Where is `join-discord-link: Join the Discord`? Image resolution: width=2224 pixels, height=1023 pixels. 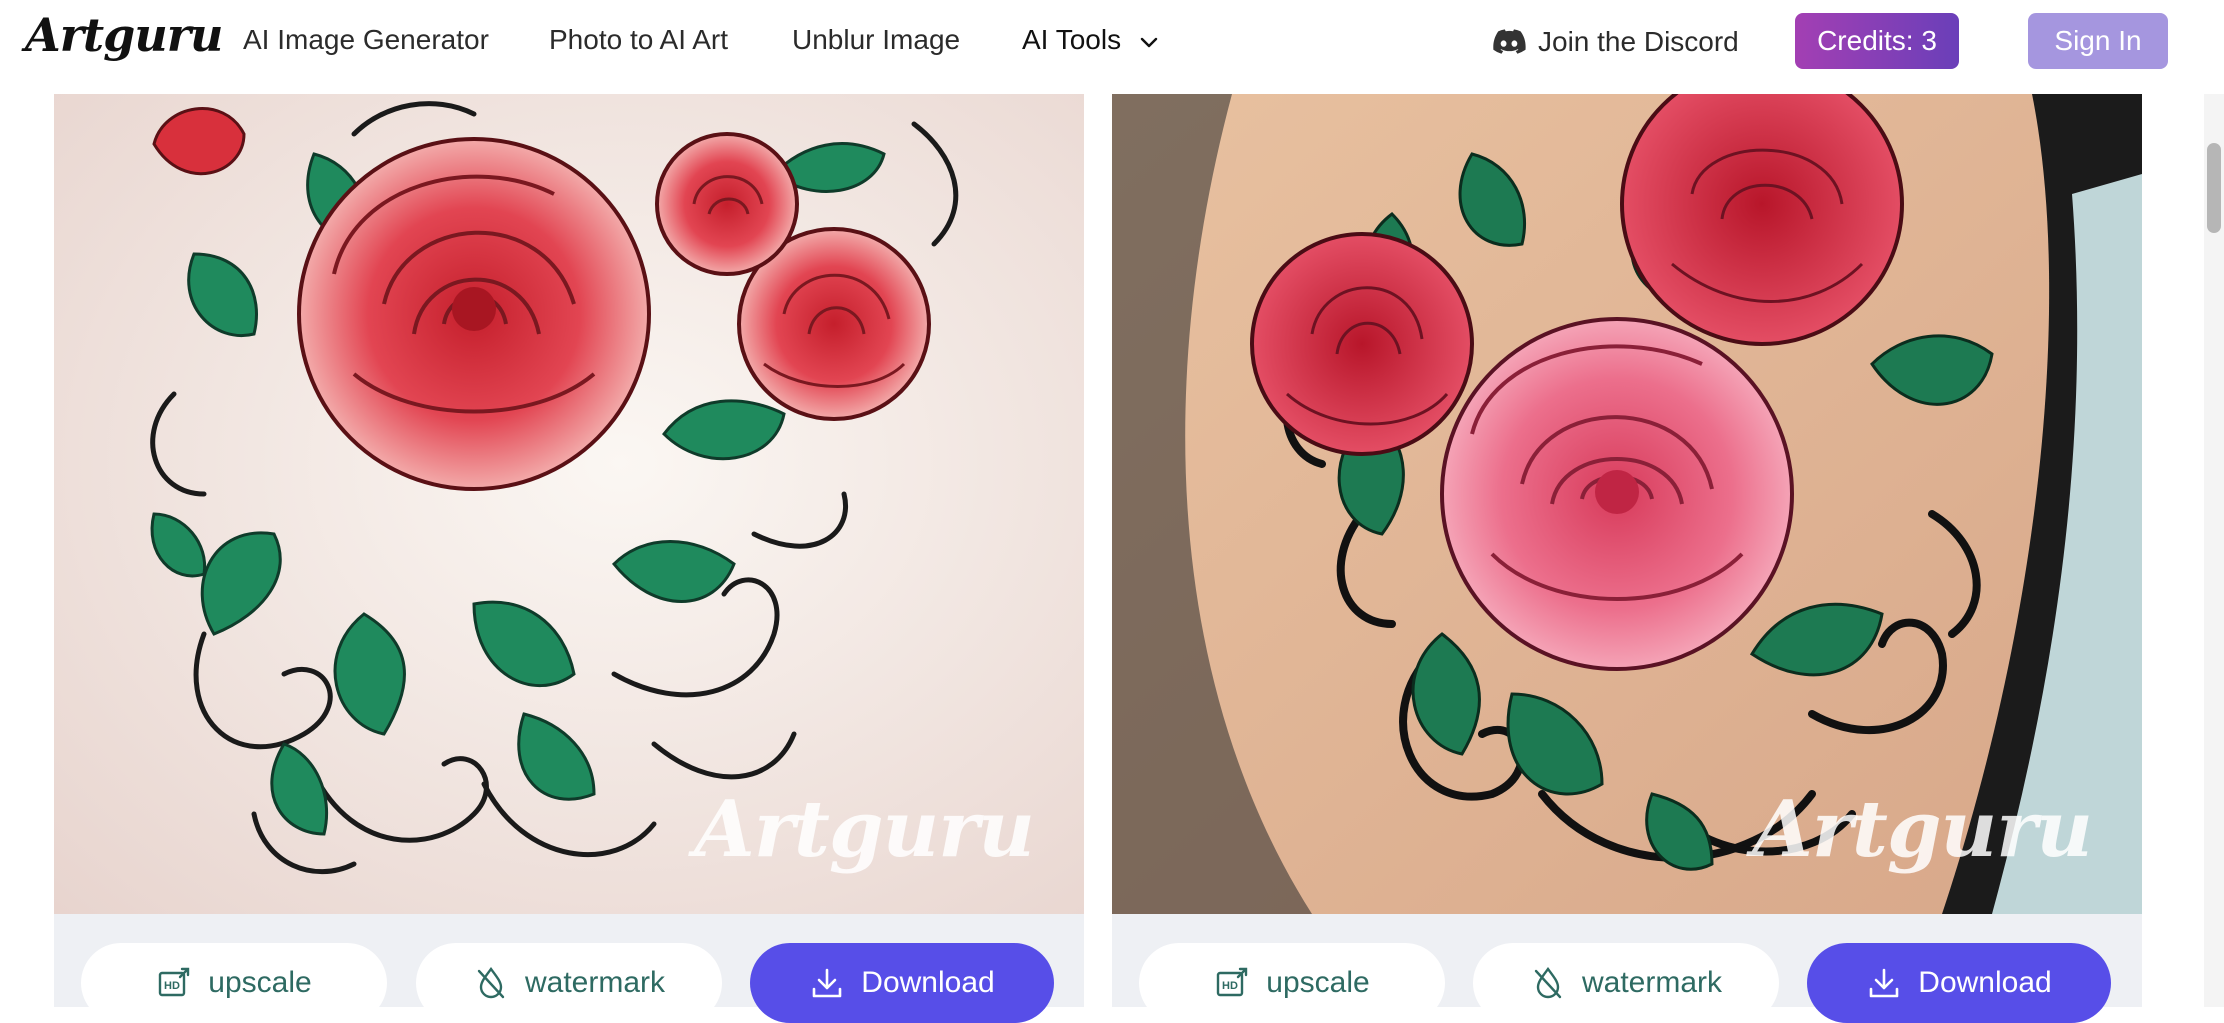 join-discord-link: Join the Discord is located at coordinates (1615, 42).